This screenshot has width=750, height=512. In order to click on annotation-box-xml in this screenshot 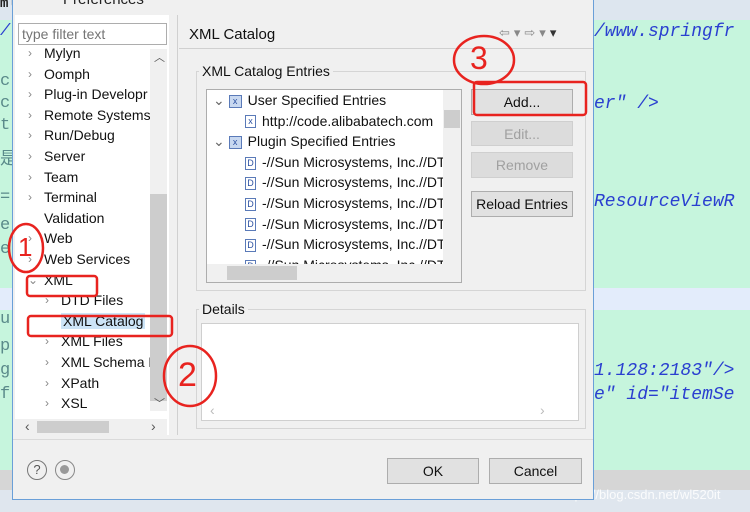, I will do `click(62, 286)`.